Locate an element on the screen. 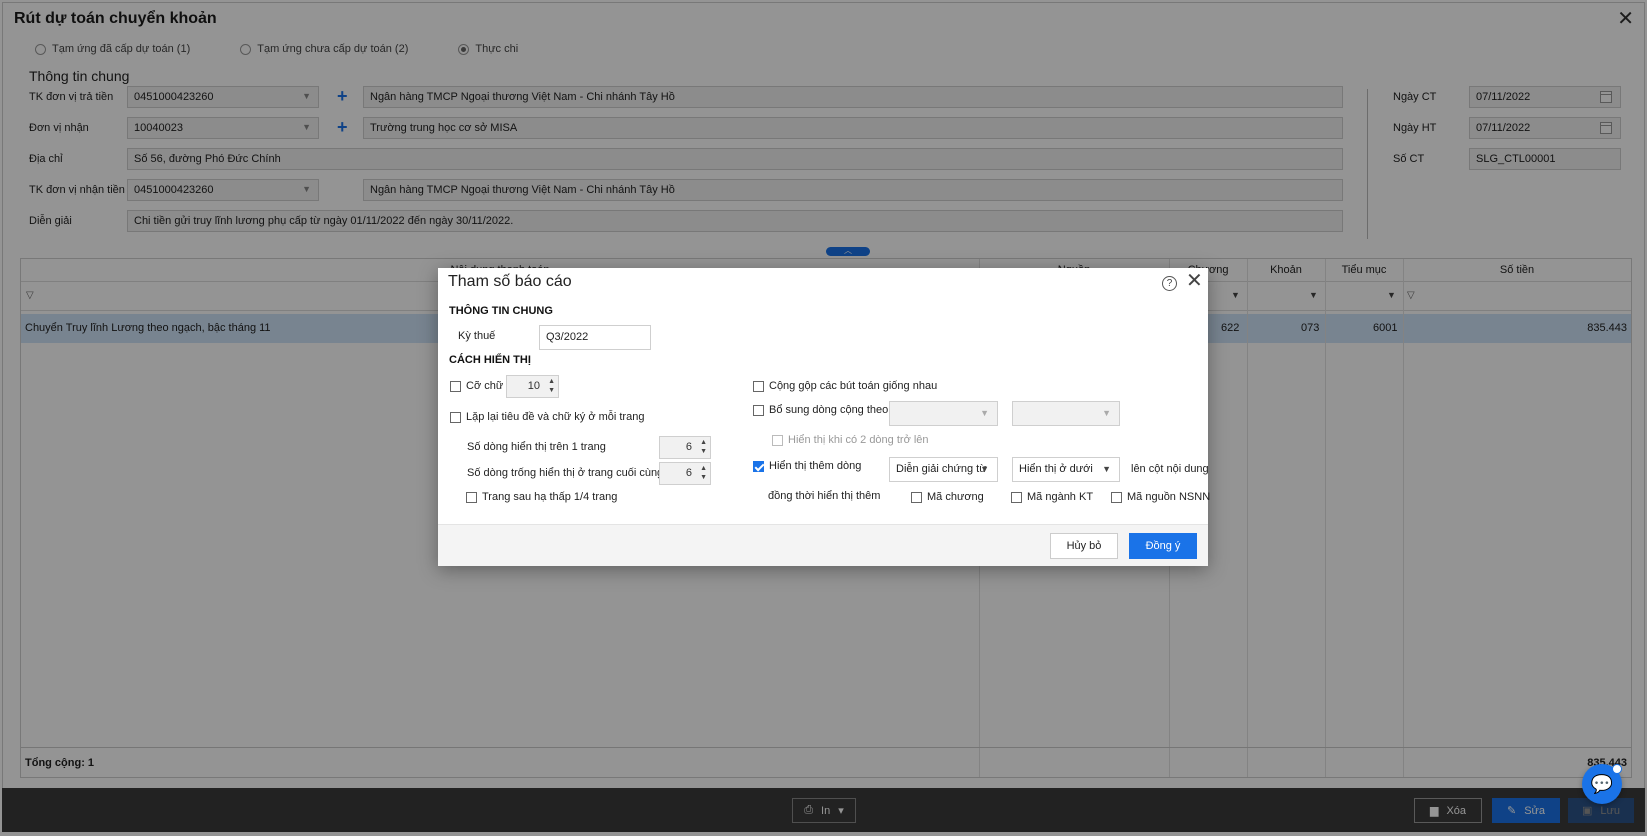  so-dong-value: 6 is located at coordinates (688, 447).